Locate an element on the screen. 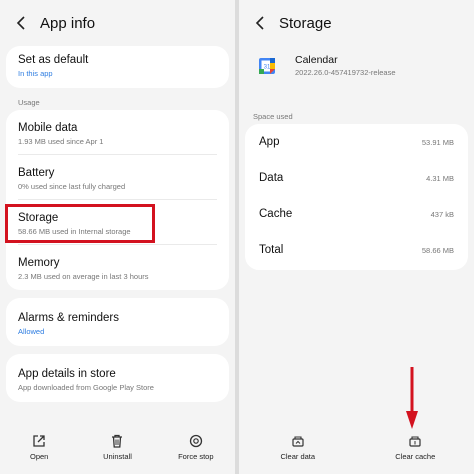  app-name: Calendar is located at coordinates (316, 60).